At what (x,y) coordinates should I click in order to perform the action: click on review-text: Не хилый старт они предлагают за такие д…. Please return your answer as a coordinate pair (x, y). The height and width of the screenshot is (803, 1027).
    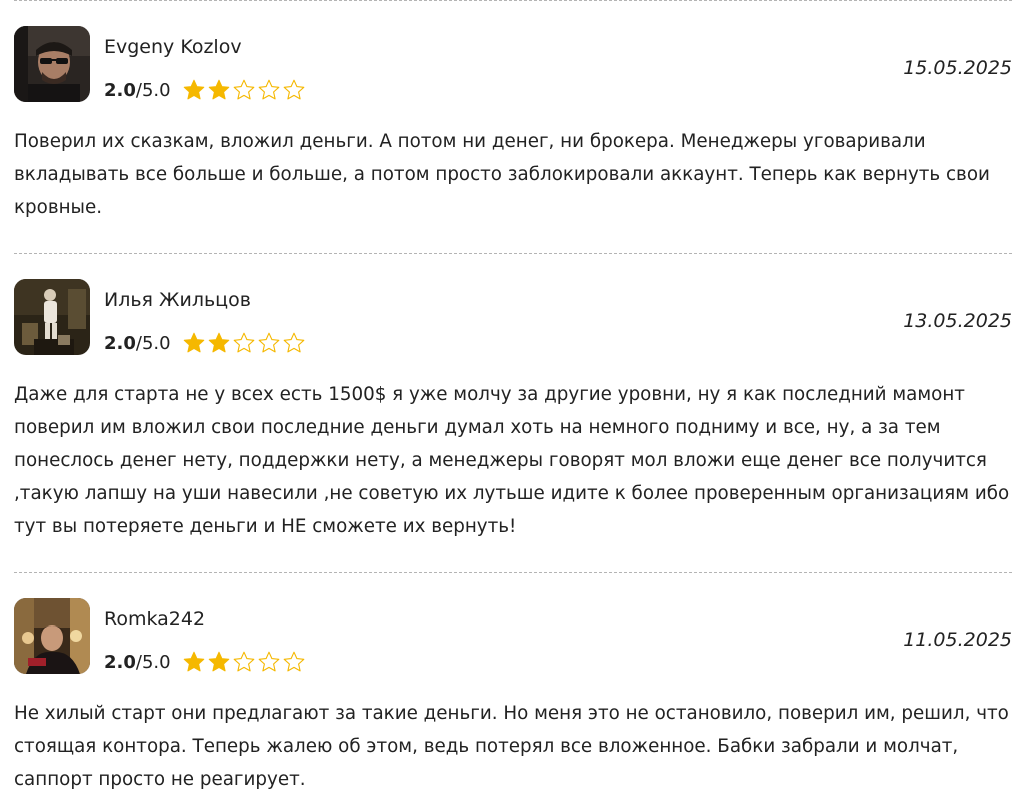
    Looking at the image, I should click on (511, 746).